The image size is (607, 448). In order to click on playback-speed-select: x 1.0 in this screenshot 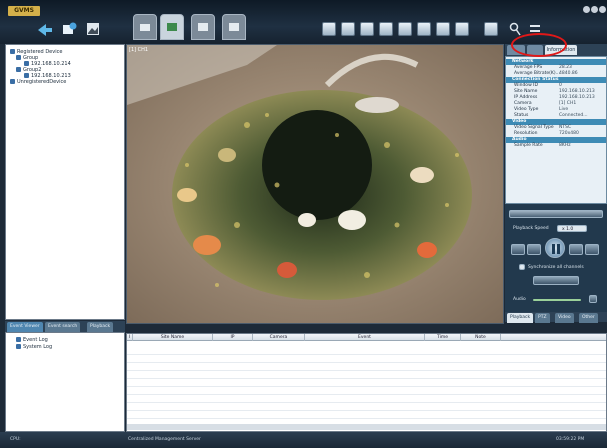, I will do `click(572, 228)`.